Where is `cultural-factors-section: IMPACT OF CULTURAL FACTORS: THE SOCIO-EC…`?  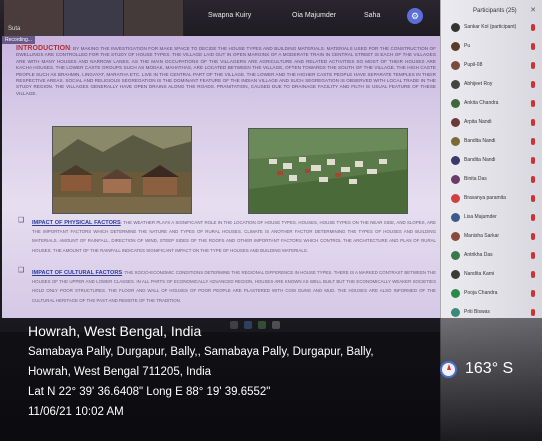 cultural-factors-section: IMPACT OF CULTURAL FACTORS: THE SOCIO-EC… is located at coordinates (234, 285).